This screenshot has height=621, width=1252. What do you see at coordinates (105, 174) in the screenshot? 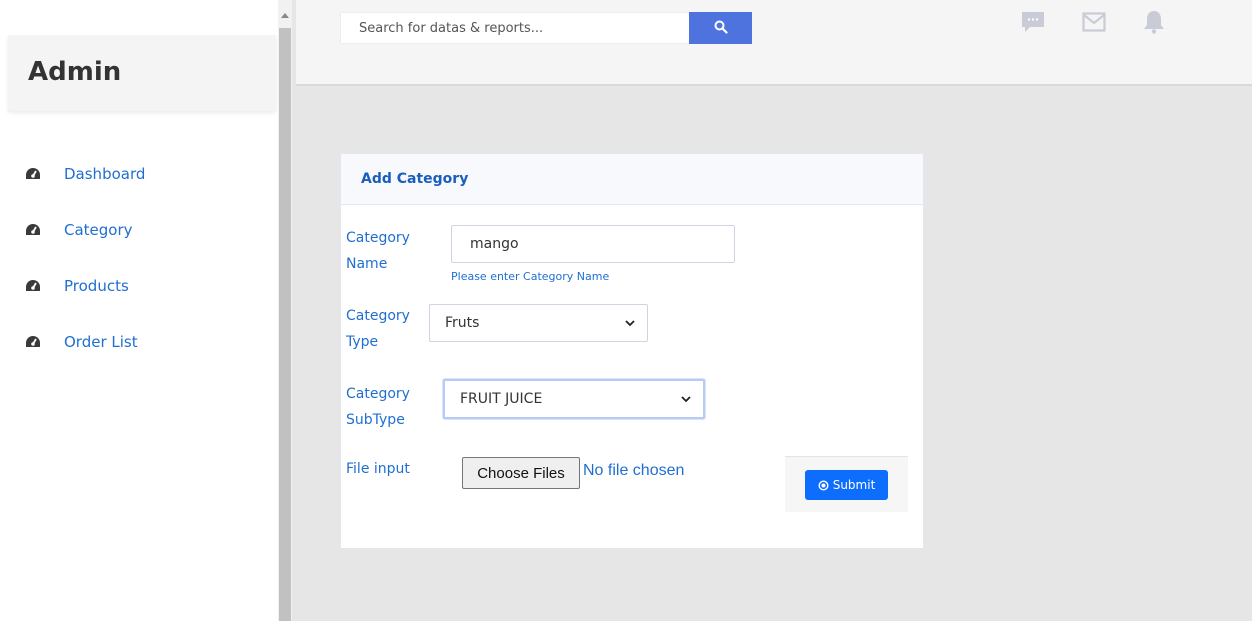
I see `sidebar-item-label: Dashboard` at bounding box center [105, 174].